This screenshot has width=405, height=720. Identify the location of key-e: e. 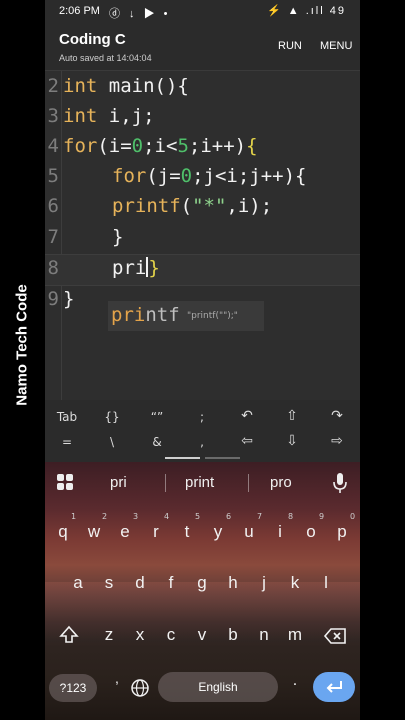
(125, 532).